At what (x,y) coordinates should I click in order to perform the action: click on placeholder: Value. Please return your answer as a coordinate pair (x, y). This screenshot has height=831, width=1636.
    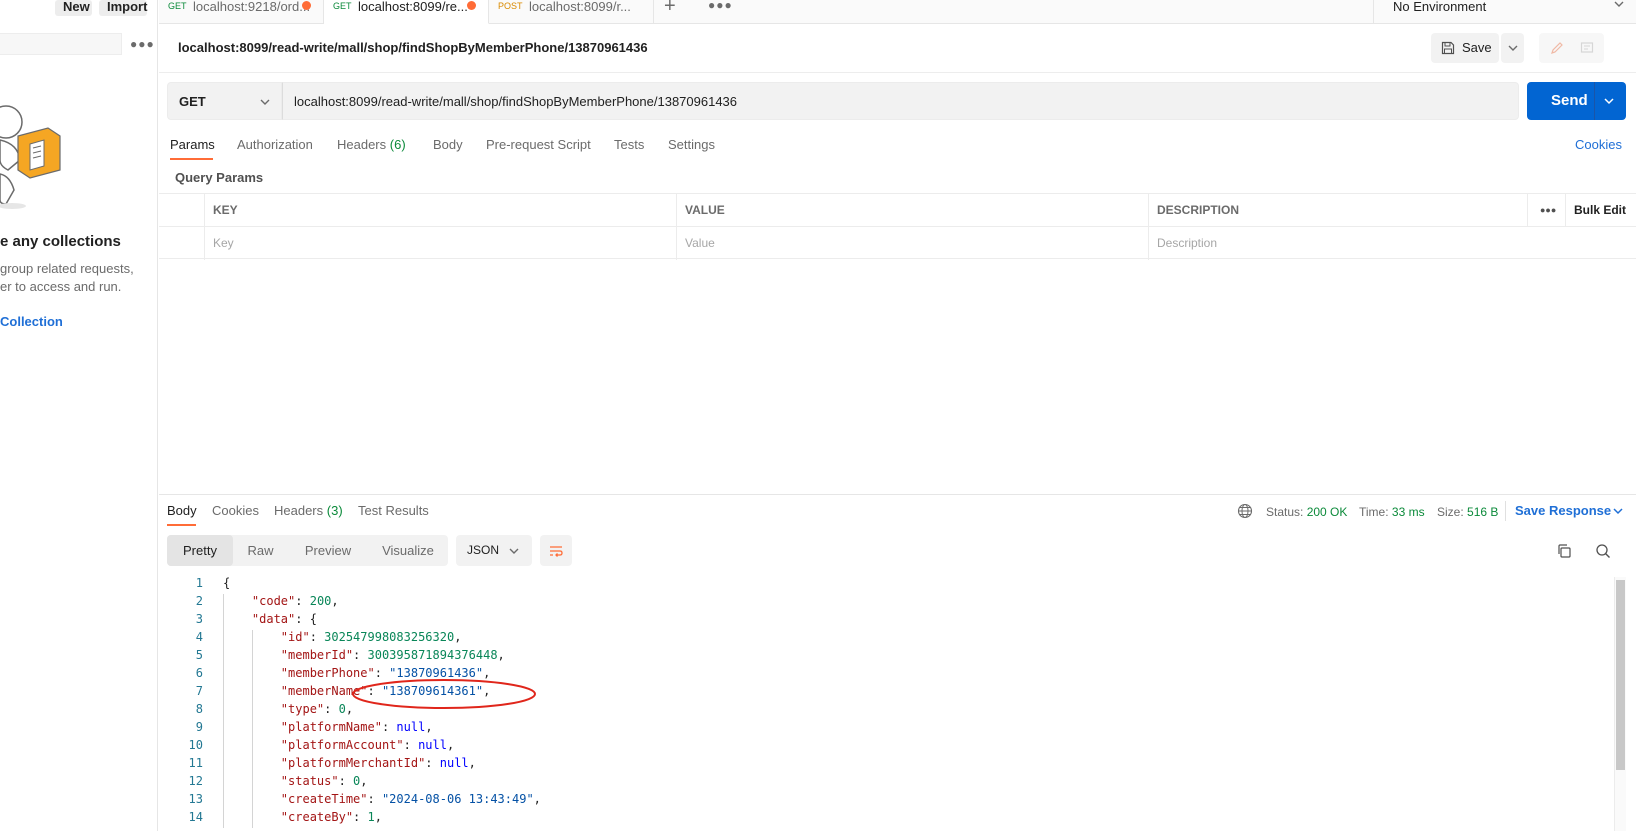
    Looking at the image, I should click on (700, 243).